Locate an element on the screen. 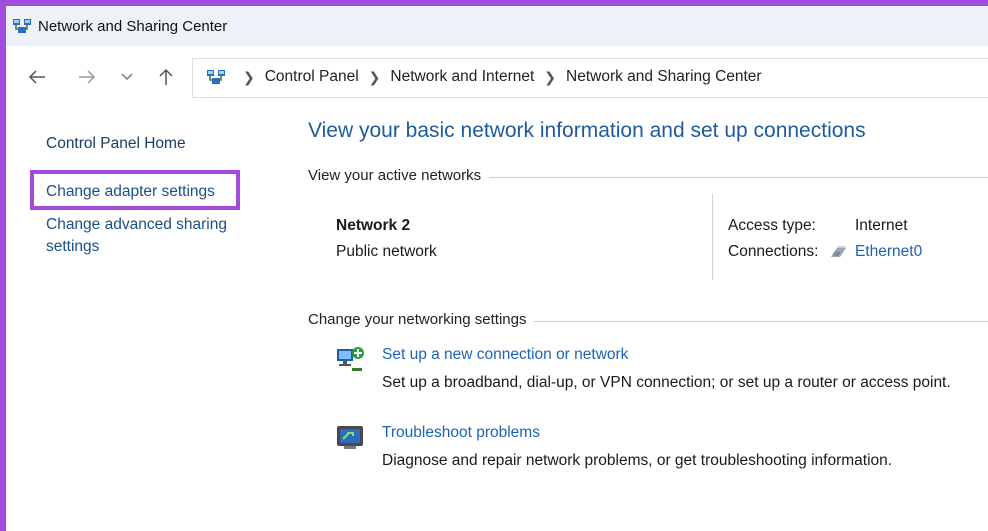  ethernet-icon is located at coordinates (838, 251).